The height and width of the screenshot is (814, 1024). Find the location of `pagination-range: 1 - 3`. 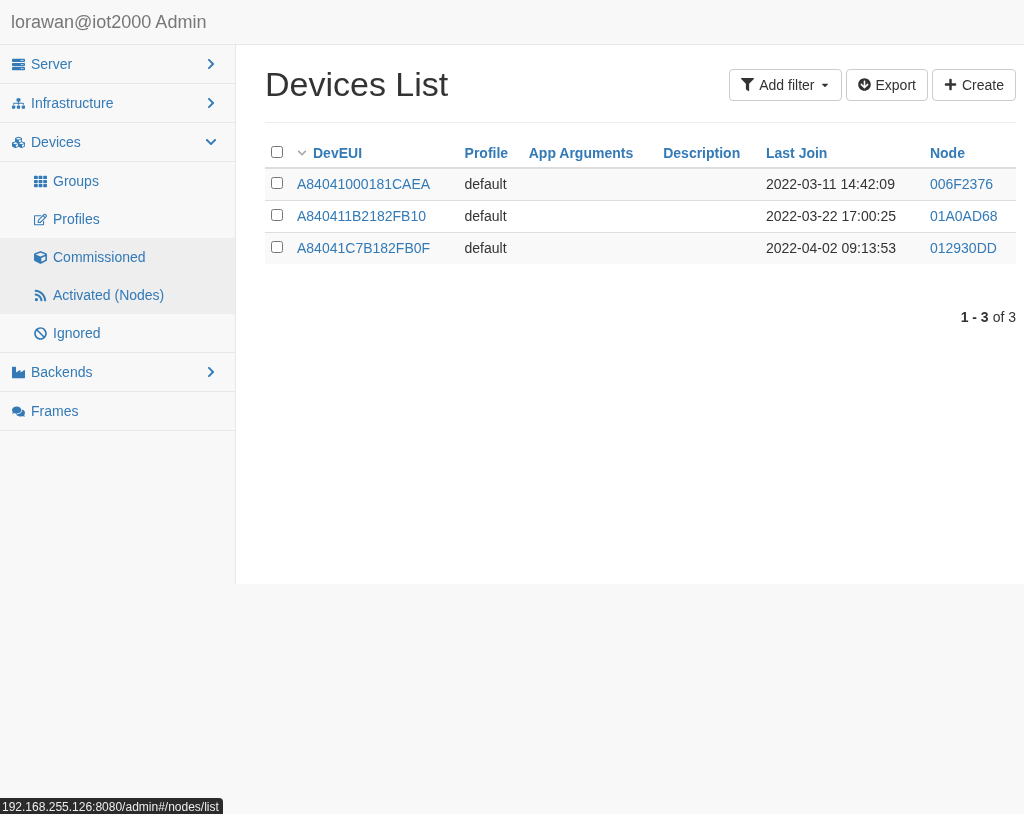

pagination-range: 1 - 3 is located at coordinates (974, 317).